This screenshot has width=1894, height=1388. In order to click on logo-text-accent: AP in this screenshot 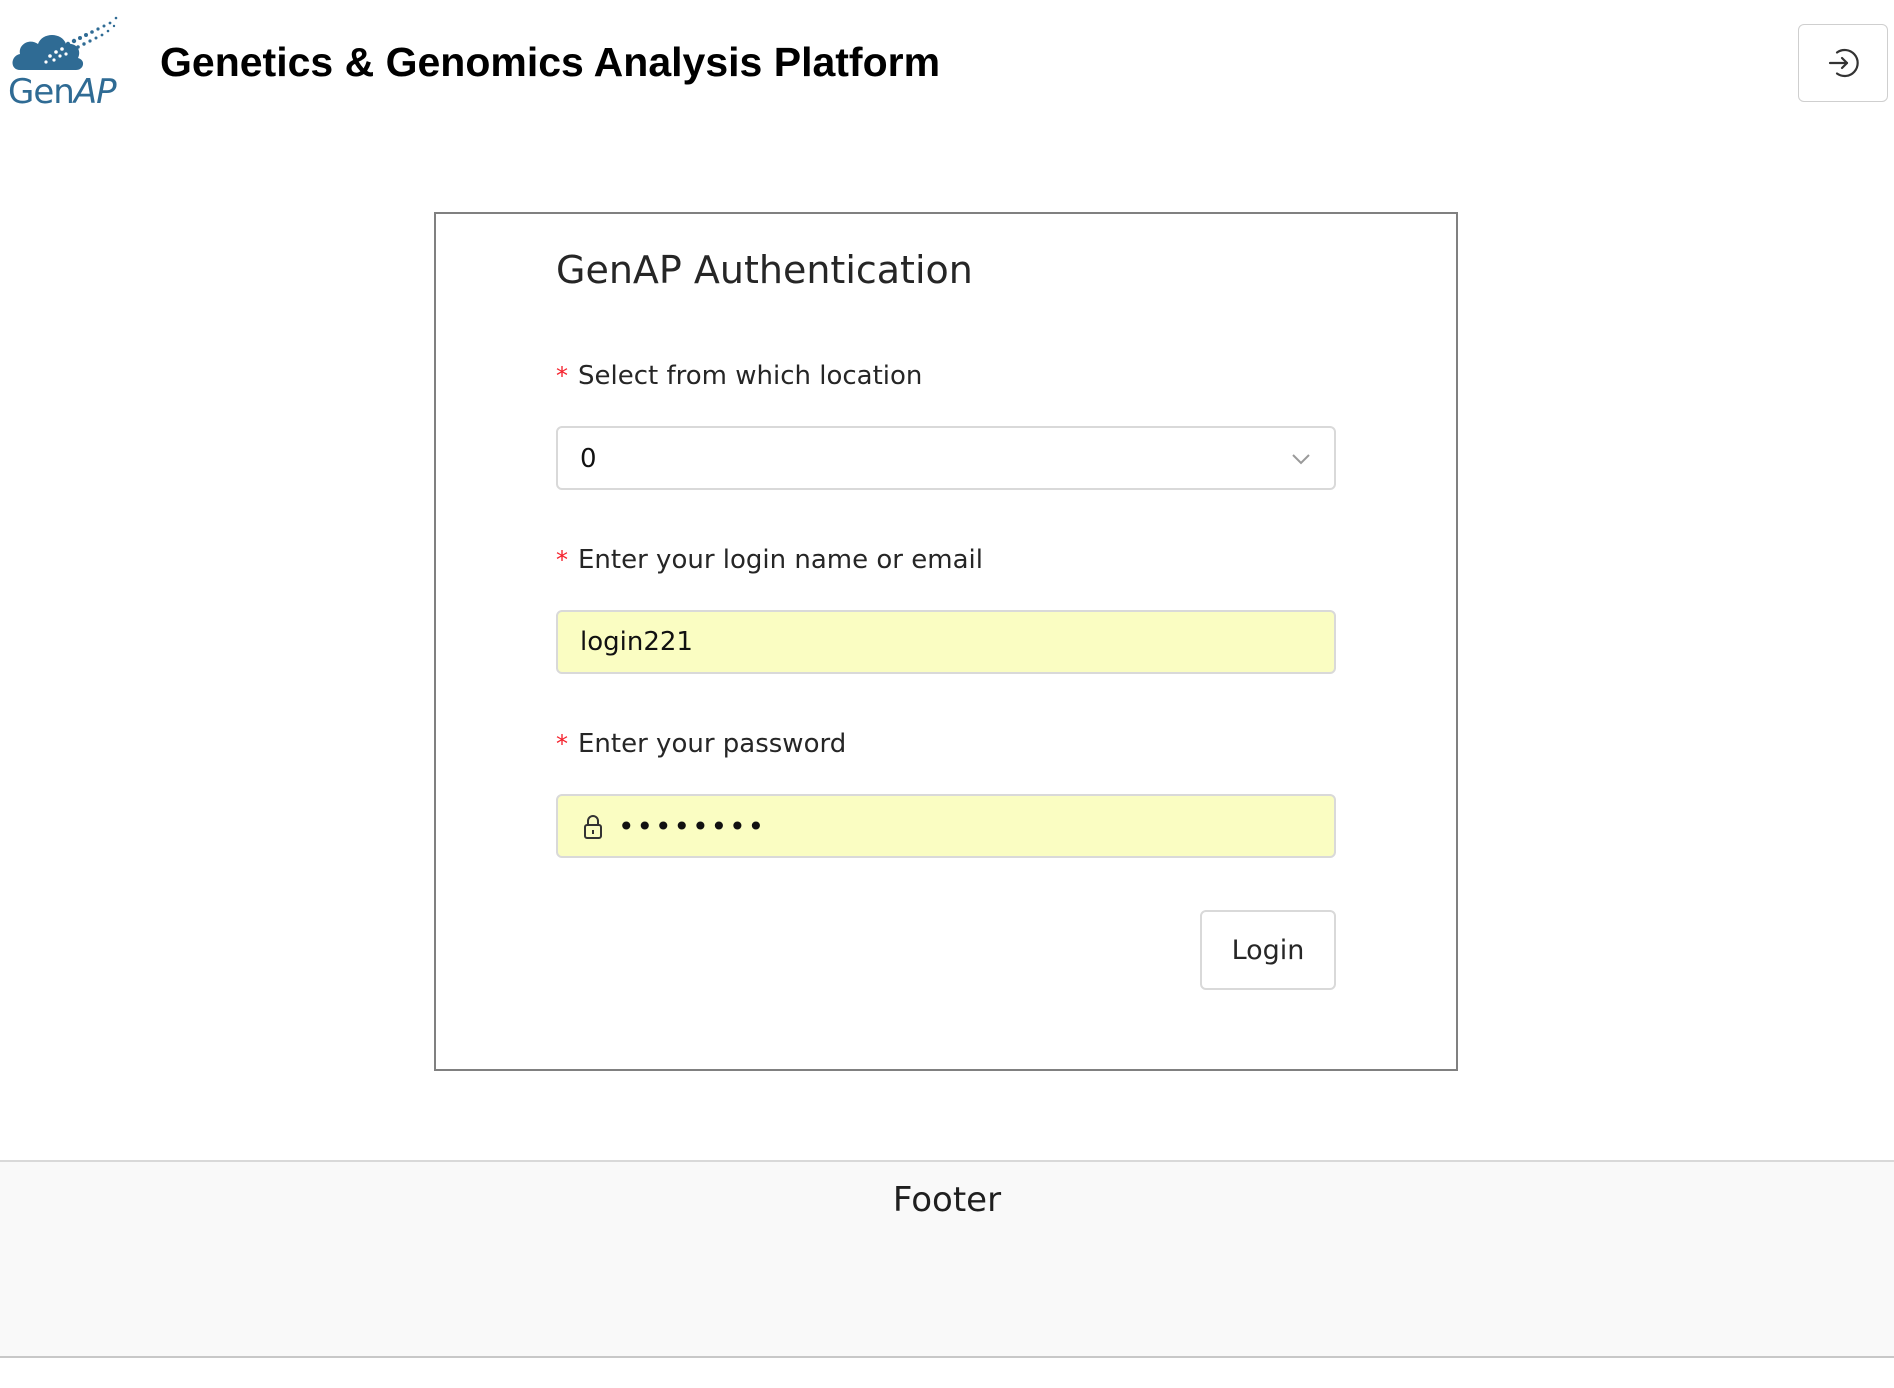, I will do `click(95, 92)`.